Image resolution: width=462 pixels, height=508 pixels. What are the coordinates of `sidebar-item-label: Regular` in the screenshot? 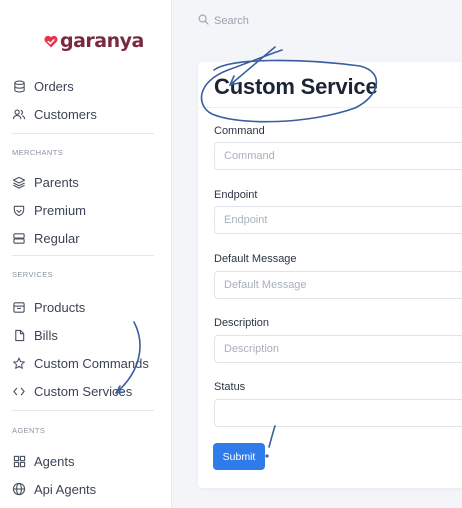 It's located at (57, 238).